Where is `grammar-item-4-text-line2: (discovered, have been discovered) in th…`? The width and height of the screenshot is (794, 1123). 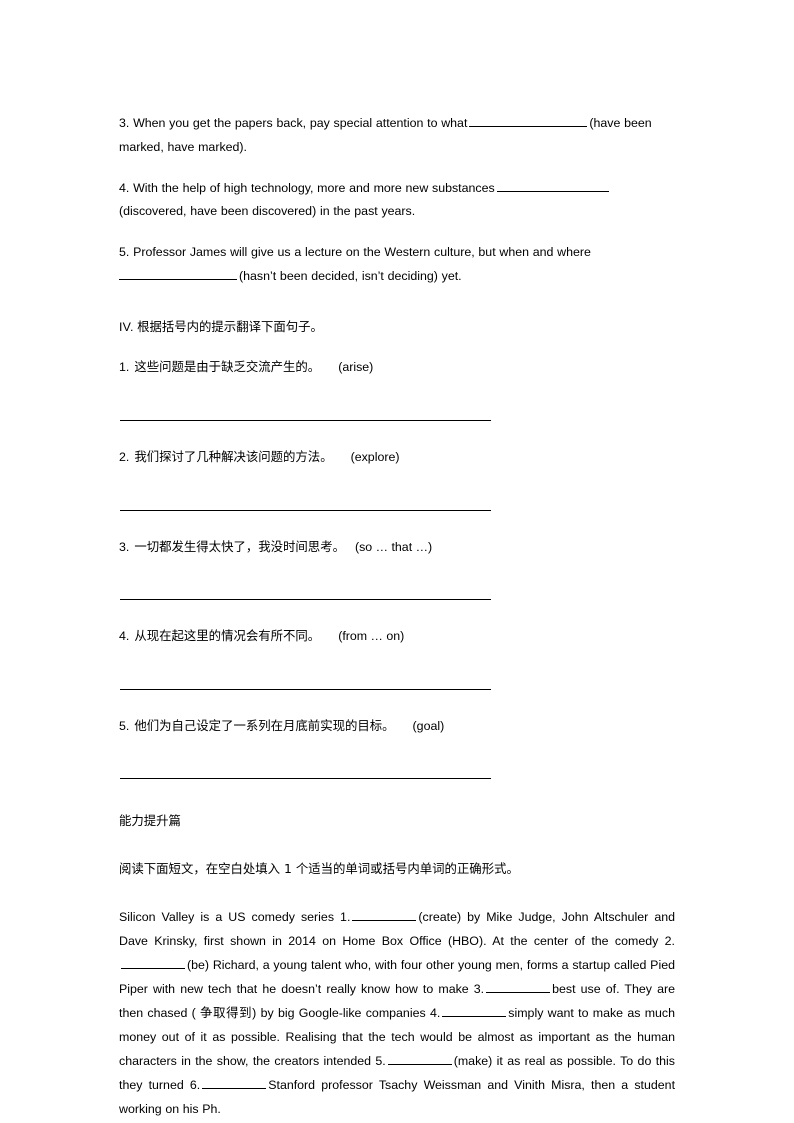 grammar-item-4-text-line2: (discovered, have been discovered) in th… is located at coordinates (267, 211).